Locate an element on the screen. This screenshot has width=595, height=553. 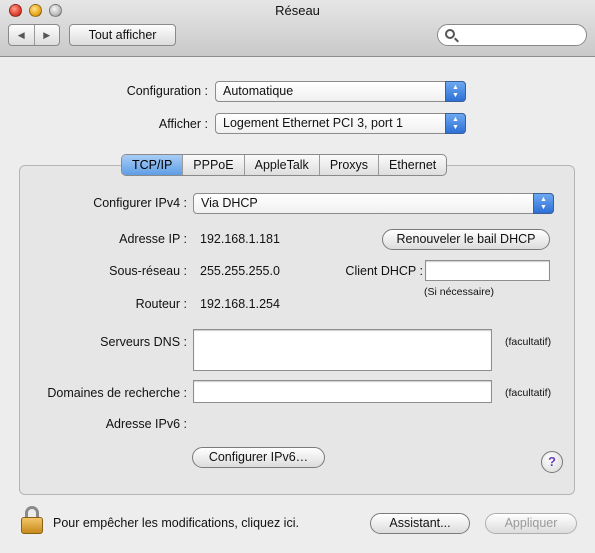
tab-ethernet: Ethernet is located at coordinates (412, 165).